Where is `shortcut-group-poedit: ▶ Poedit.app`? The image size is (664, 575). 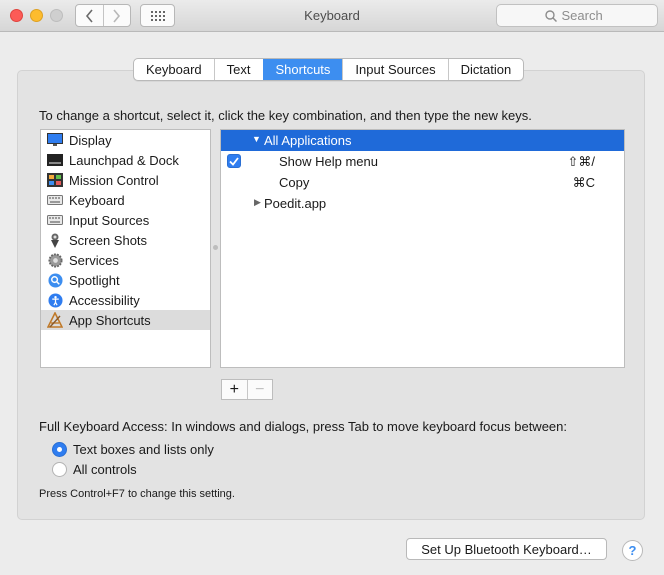
shortcut-group-poedit: ▶ Poedit.app is located at coordinates (422, 203).